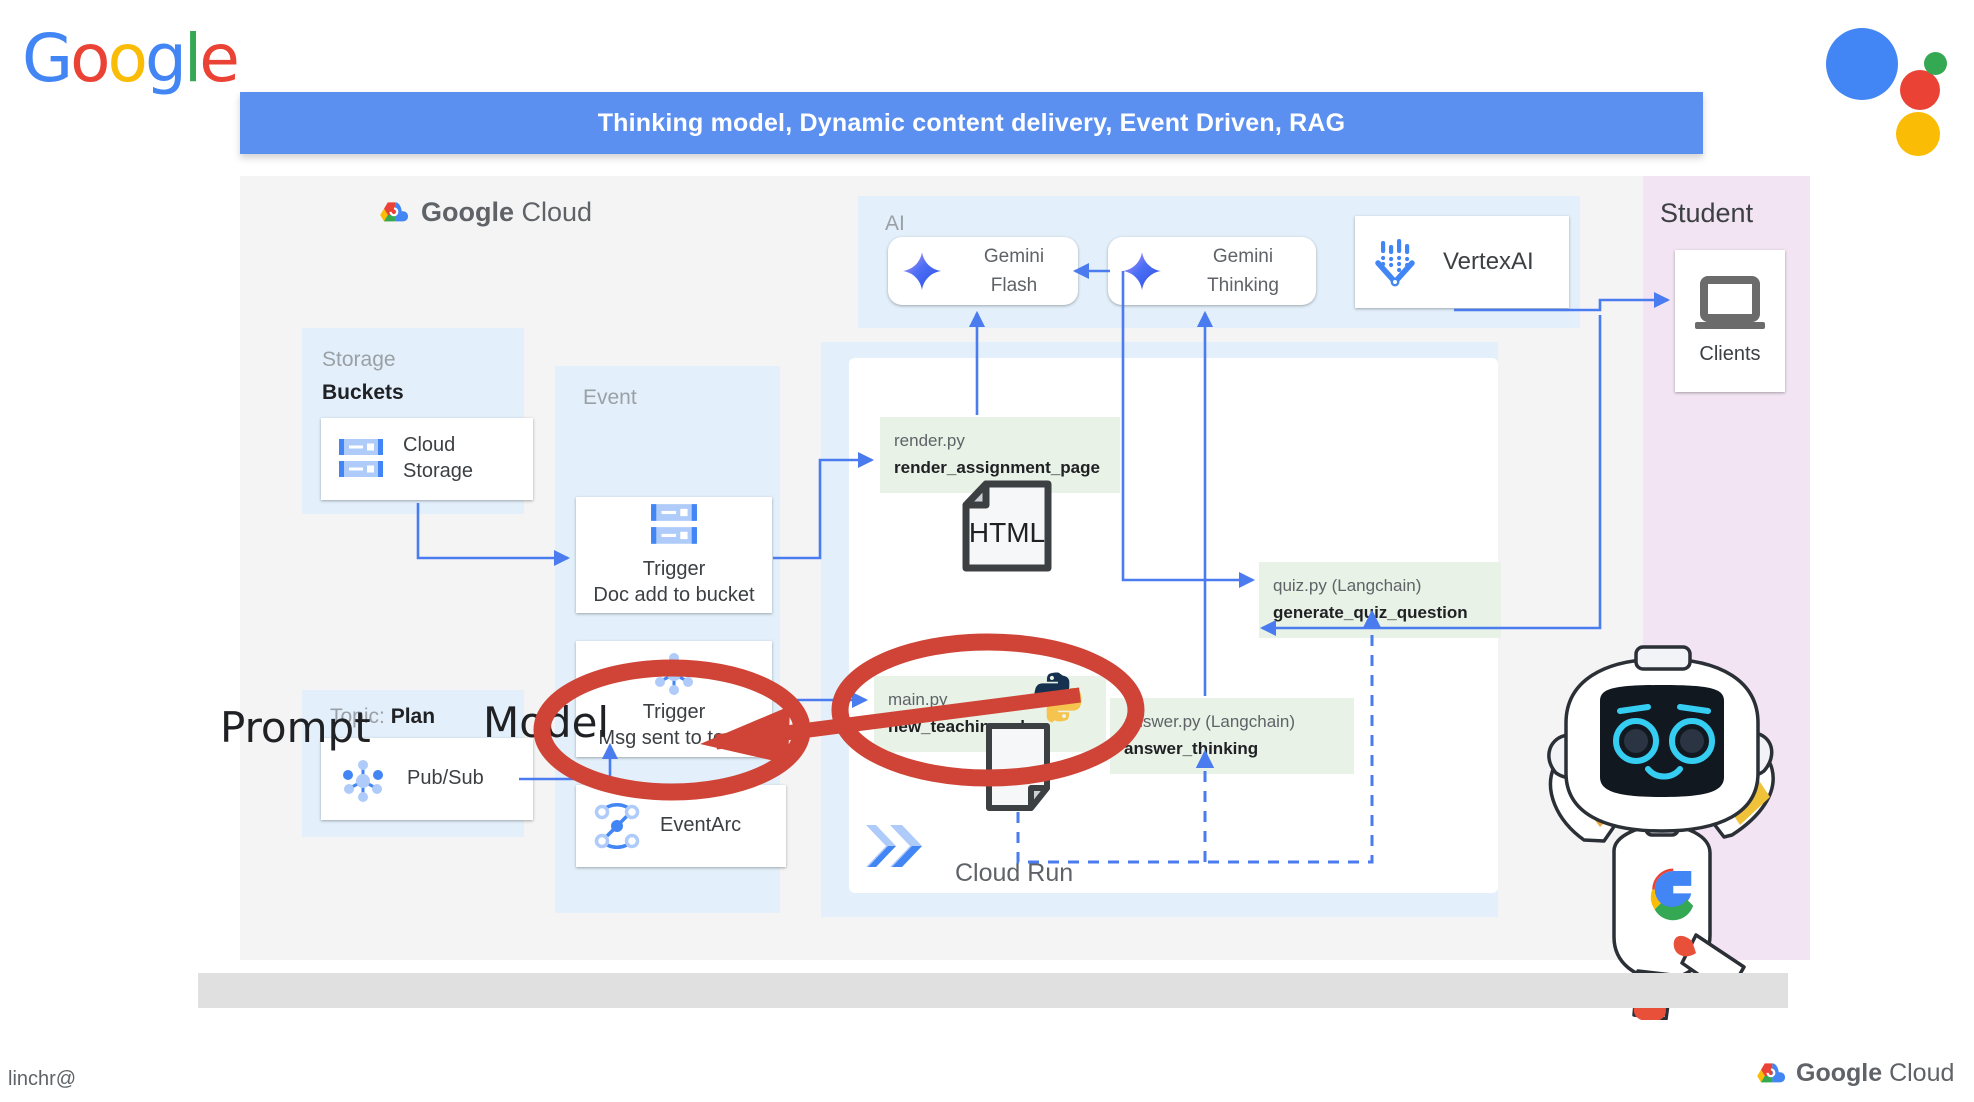 The image size is (1974, 1102). I want to click on card-vertexai: VertexAI, so click(1462, 262).